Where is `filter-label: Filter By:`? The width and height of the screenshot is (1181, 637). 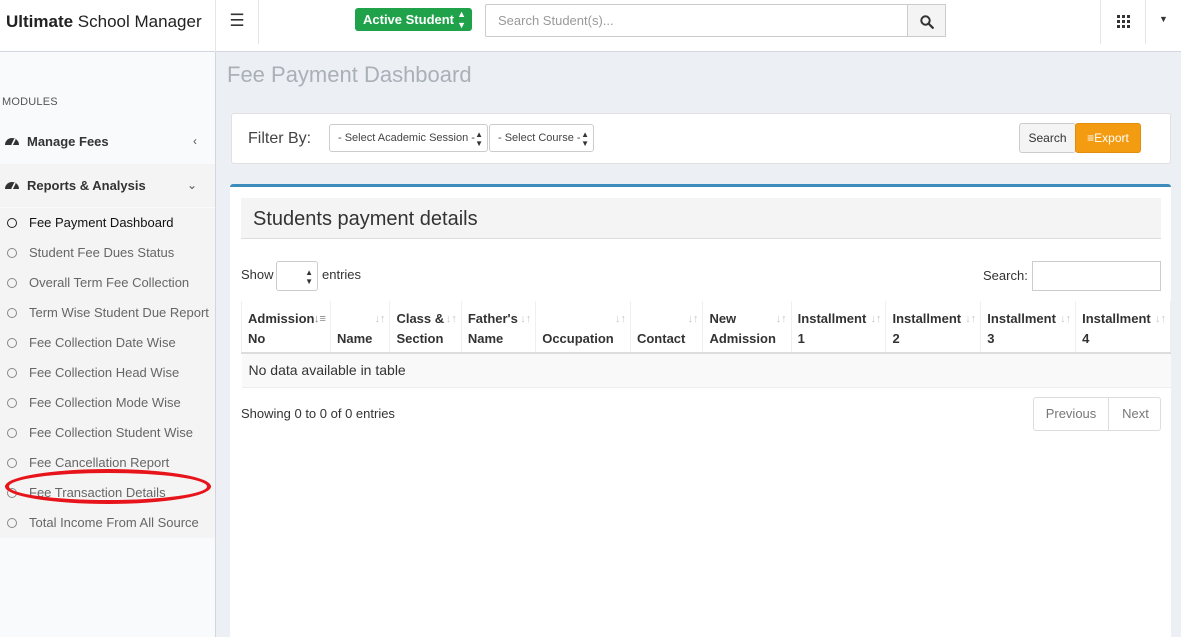
filter-label: Filter By: is located at coordinates (280, 138).